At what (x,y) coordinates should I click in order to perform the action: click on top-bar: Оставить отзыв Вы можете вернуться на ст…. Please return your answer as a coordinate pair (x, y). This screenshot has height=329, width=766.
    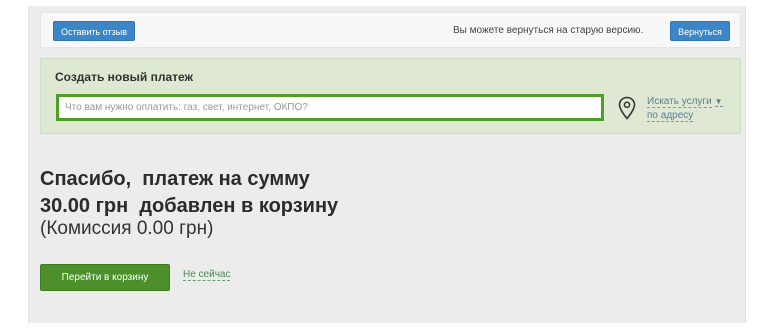
    Looking at the image, I should click on (390, 30).